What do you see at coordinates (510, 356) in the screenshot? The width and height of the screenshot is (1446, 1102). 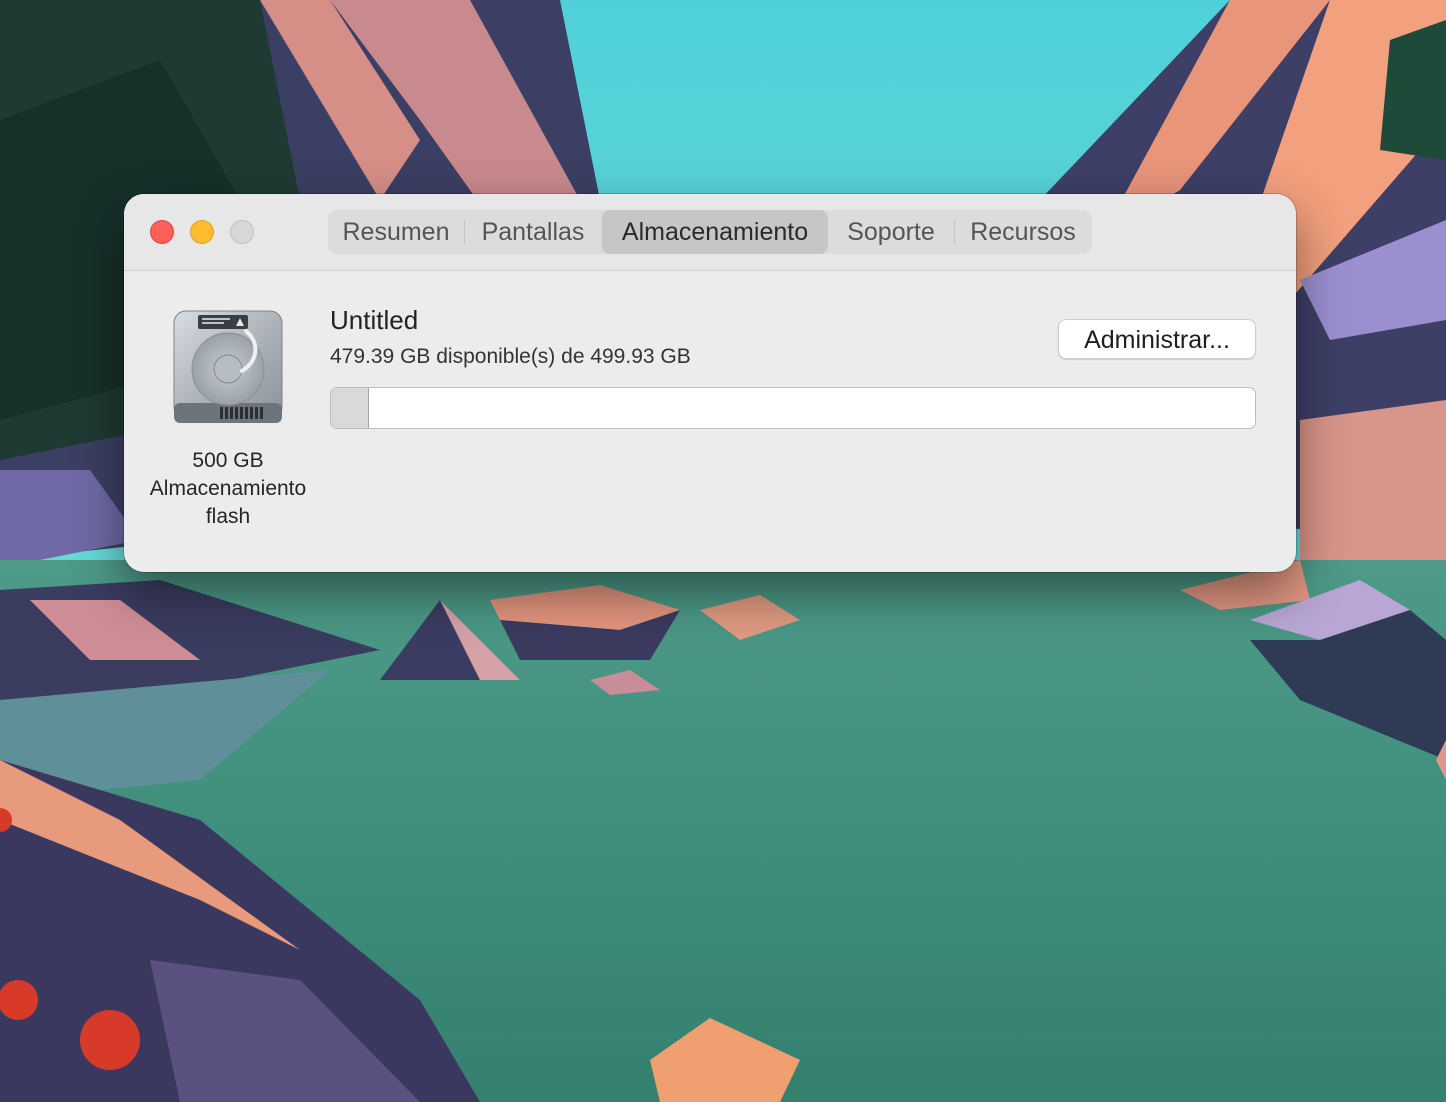 I see `volume-available-info: 479.39 GB disponible(s) de 499.93 GB` at bounding box center [510, 356].